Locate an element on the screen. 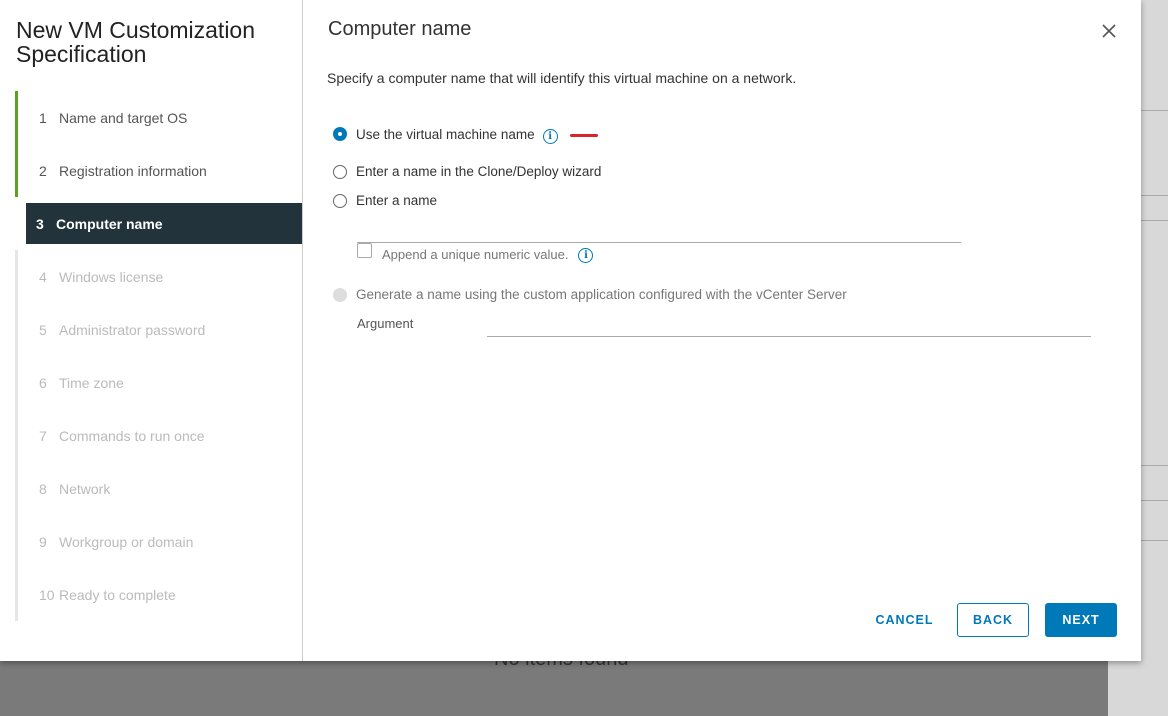  option-label: Enter a name is located at coordinates (397, 200).